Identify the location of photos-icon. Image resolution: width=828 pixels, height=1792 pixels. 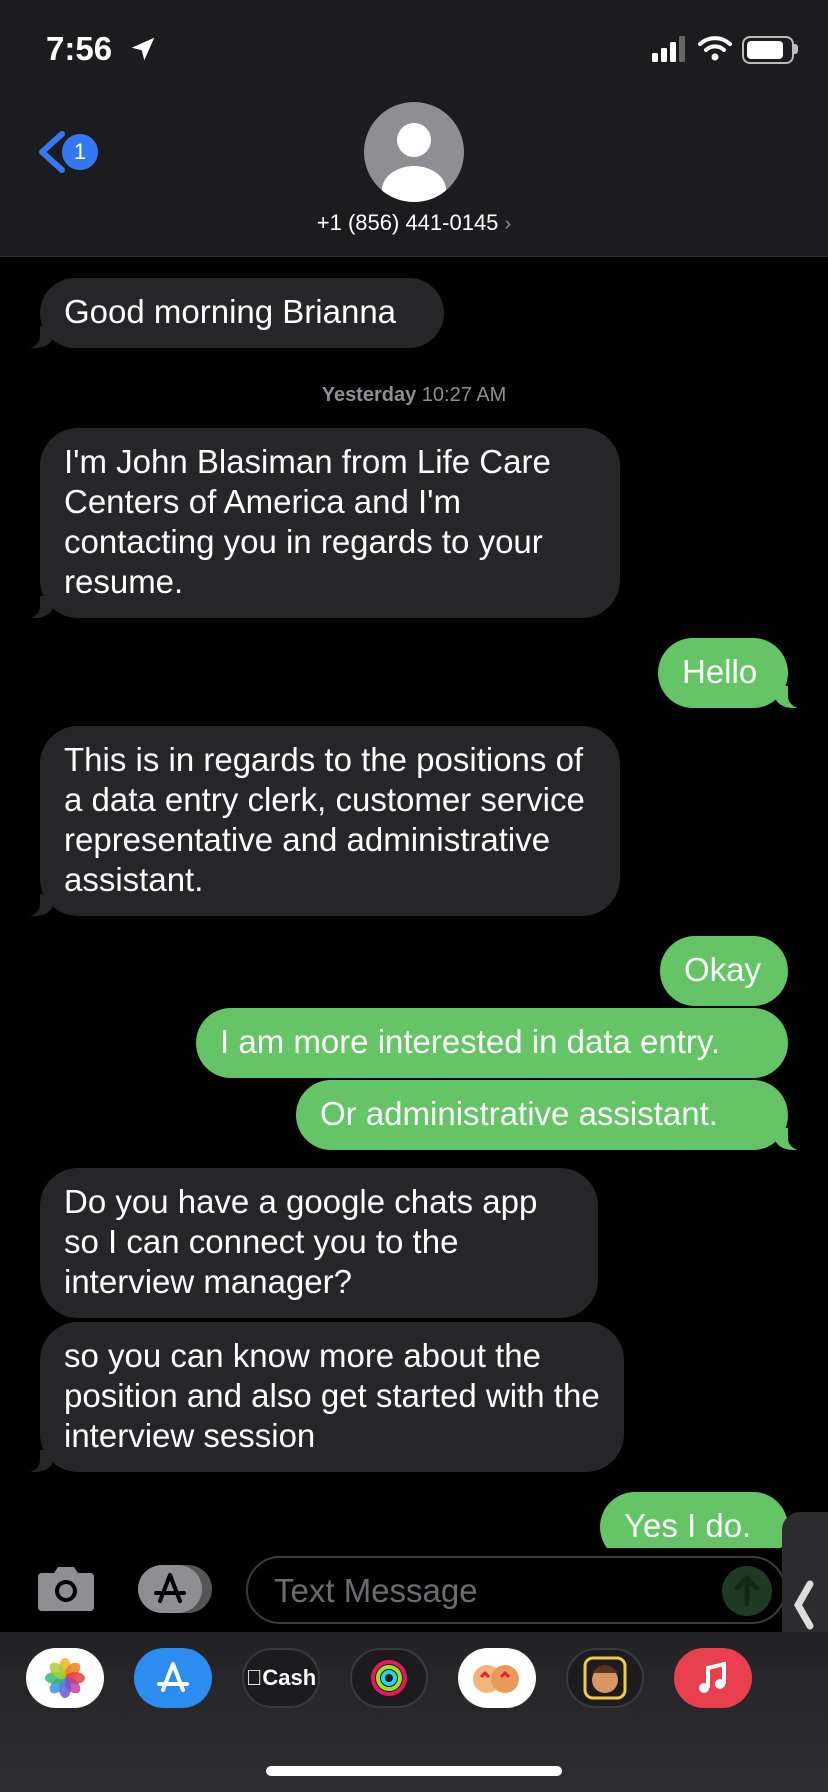
(65, 1678).